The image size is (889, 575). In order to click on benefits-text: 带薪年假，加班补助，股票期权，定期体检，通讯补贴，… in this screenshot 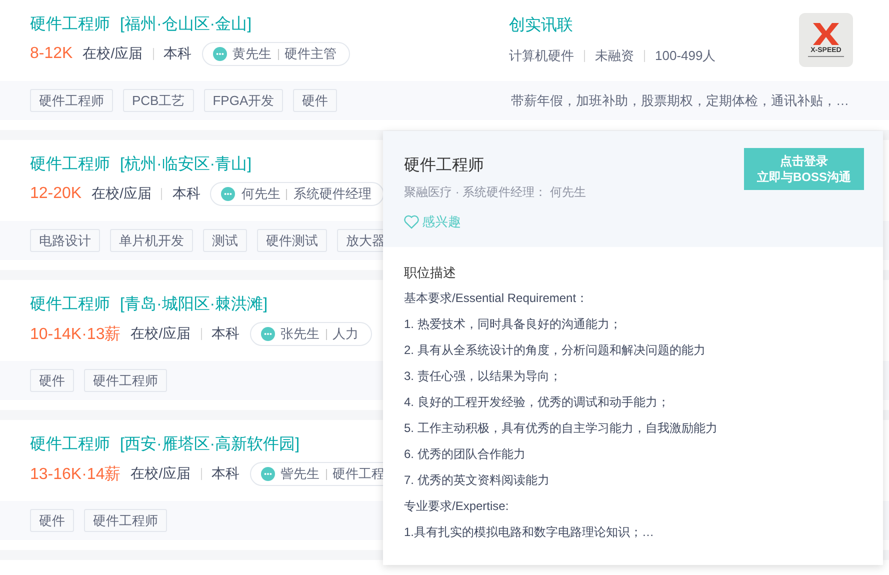, I will do `click(680, 101)`.